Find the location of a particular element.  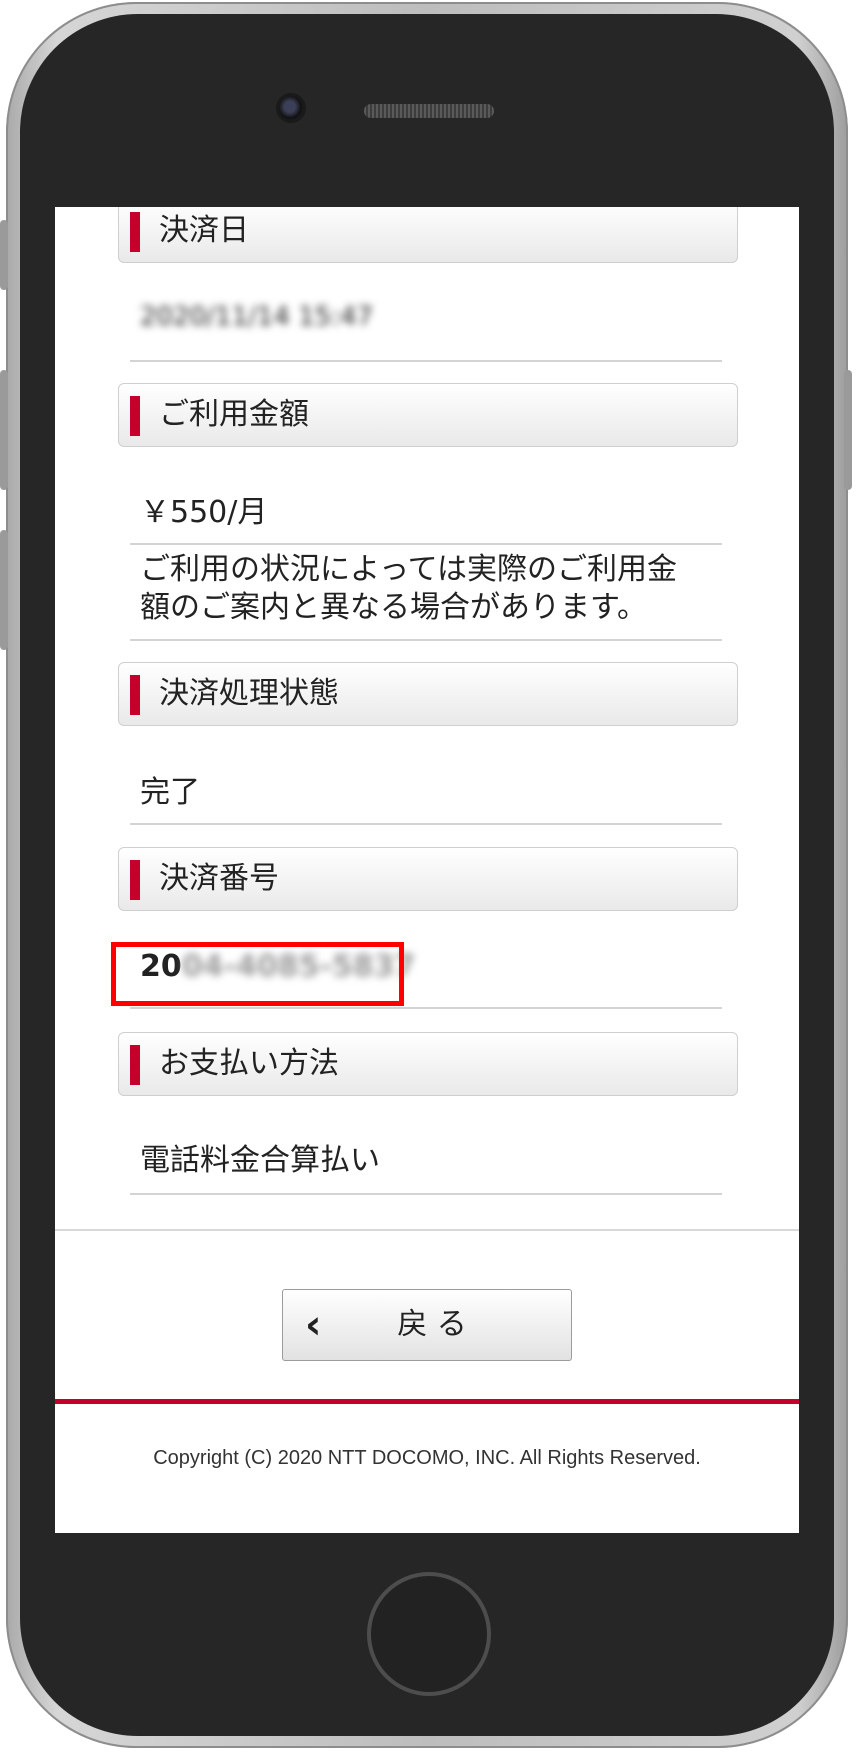

section-title: 決済日 is located at coordinates (204, 230).